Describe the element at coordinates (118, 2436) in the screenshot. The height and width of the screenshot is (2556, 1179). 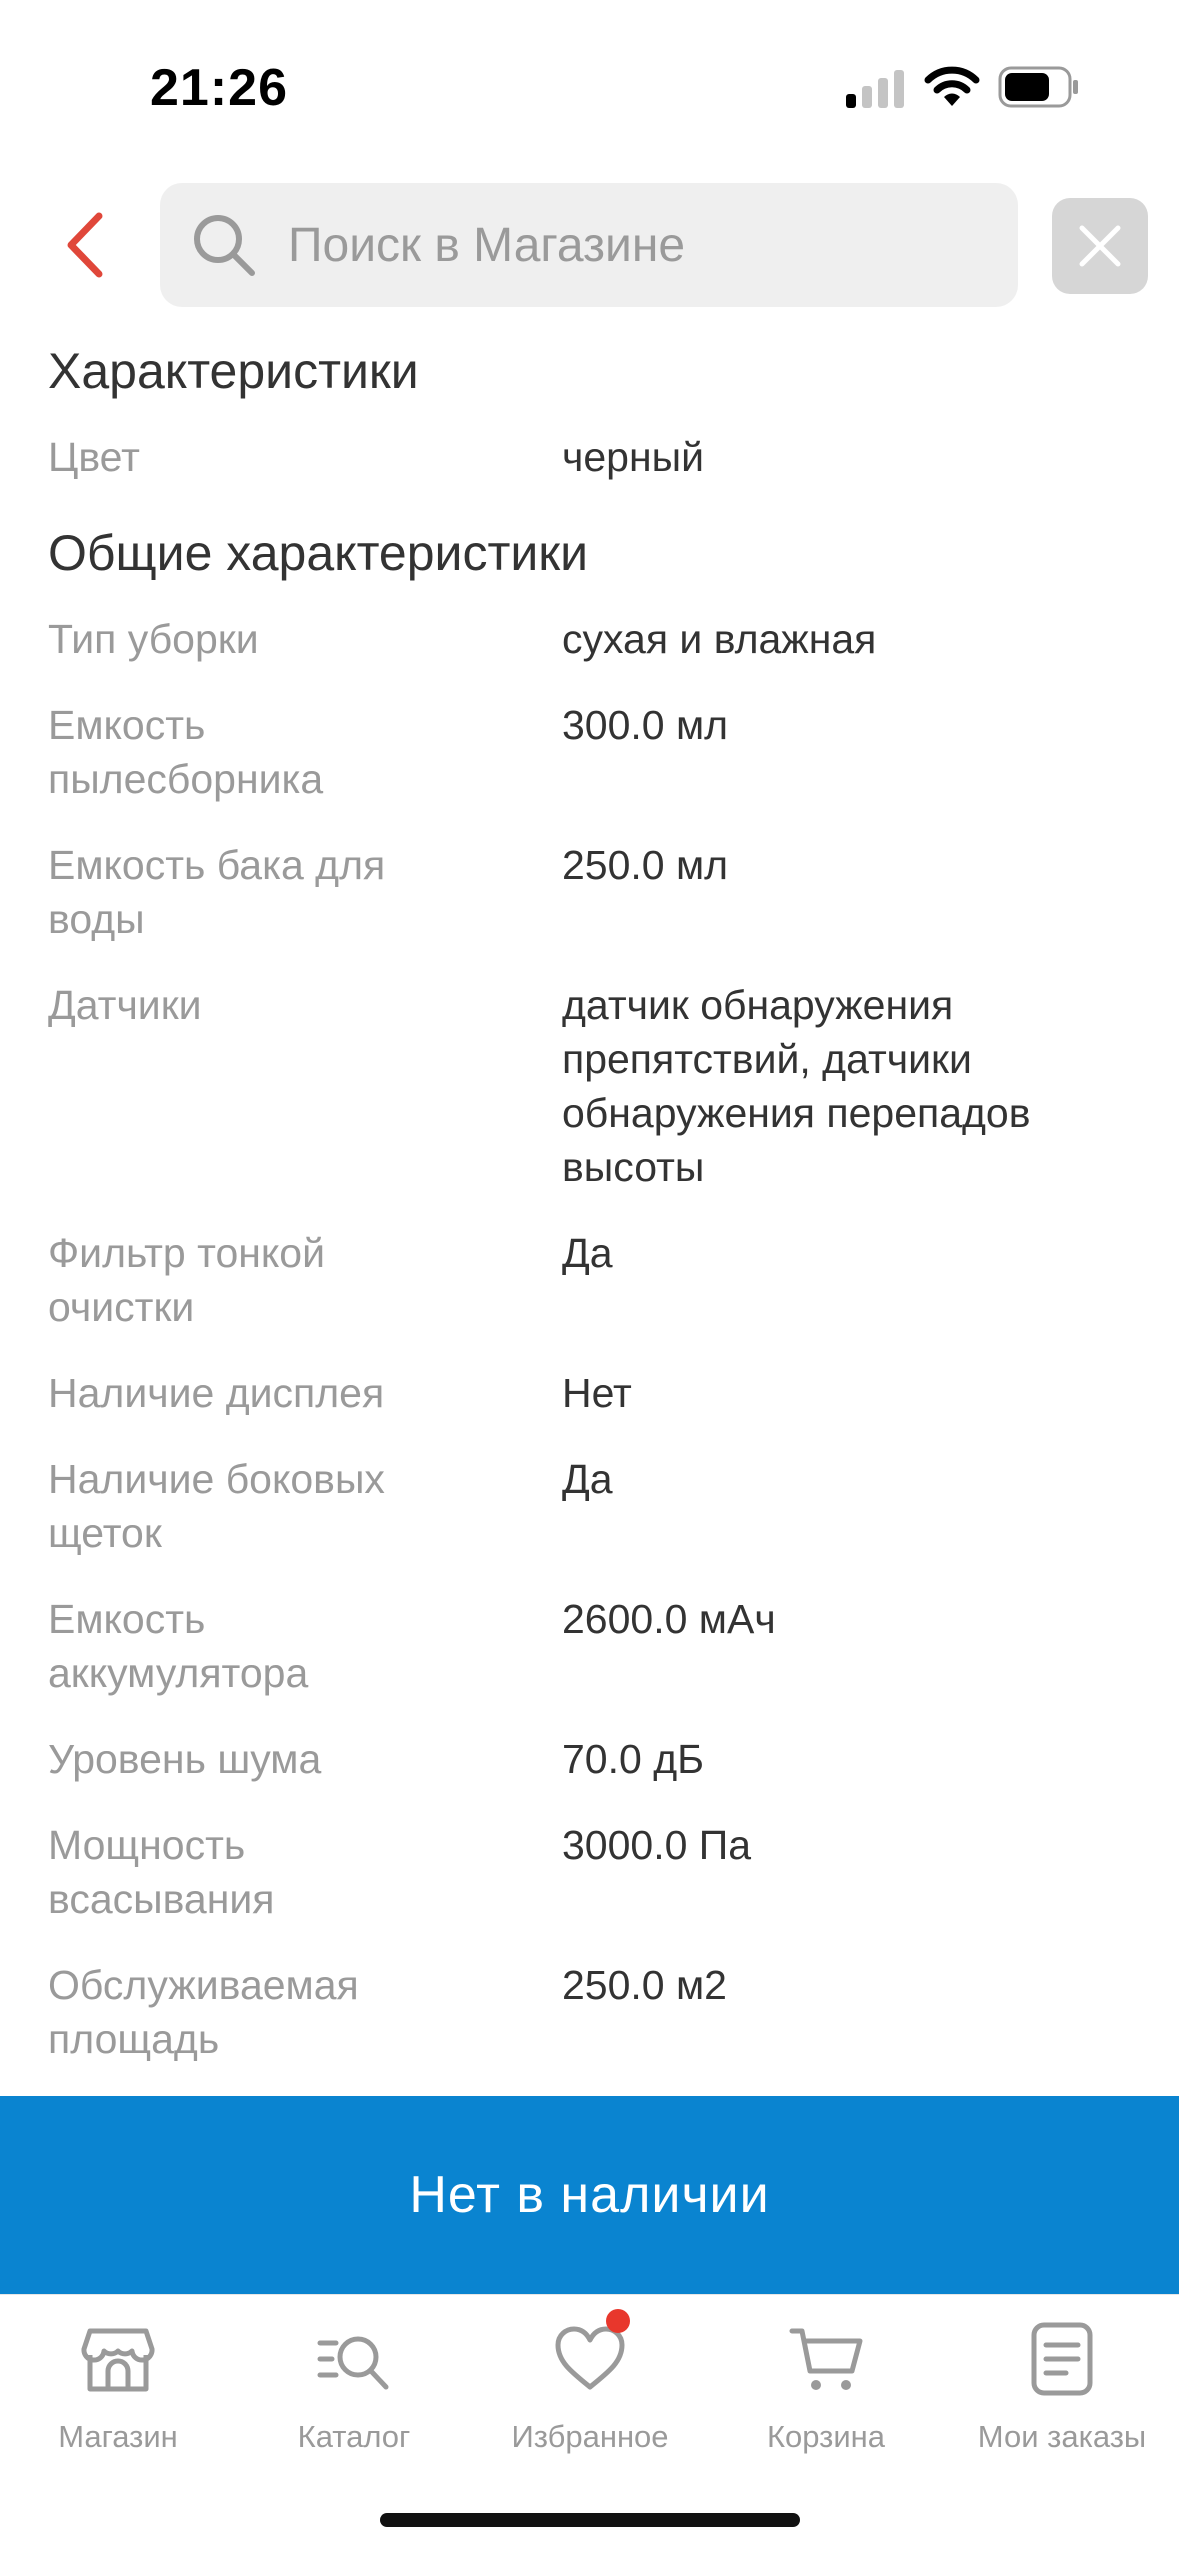
I see `tab-label-store: Магазин` at that location.